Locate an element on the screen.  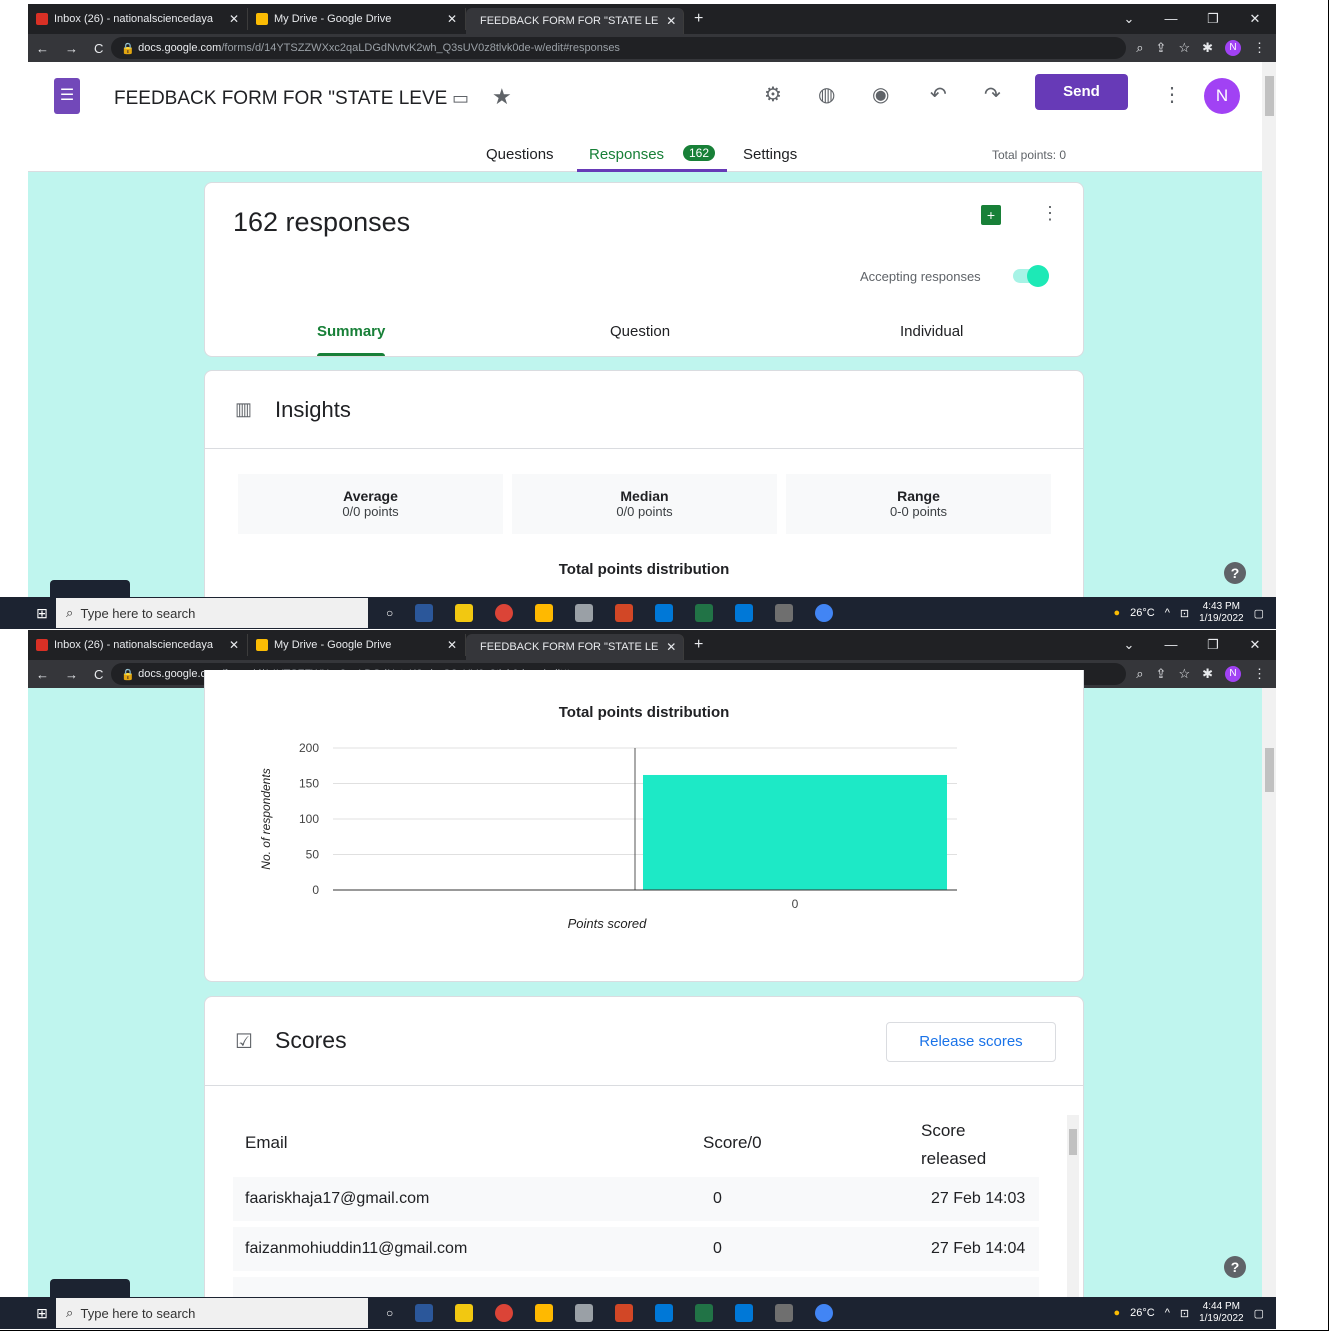
subtab-summary: Summary is located at coordinates (351, 331).